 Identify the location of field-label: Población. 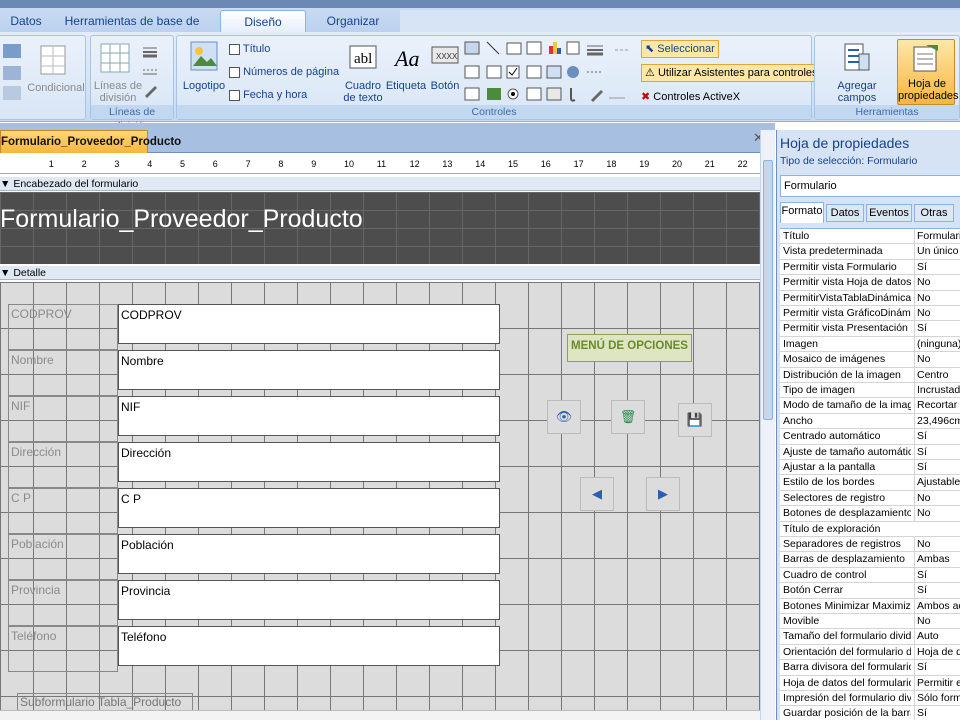
(63, 557).